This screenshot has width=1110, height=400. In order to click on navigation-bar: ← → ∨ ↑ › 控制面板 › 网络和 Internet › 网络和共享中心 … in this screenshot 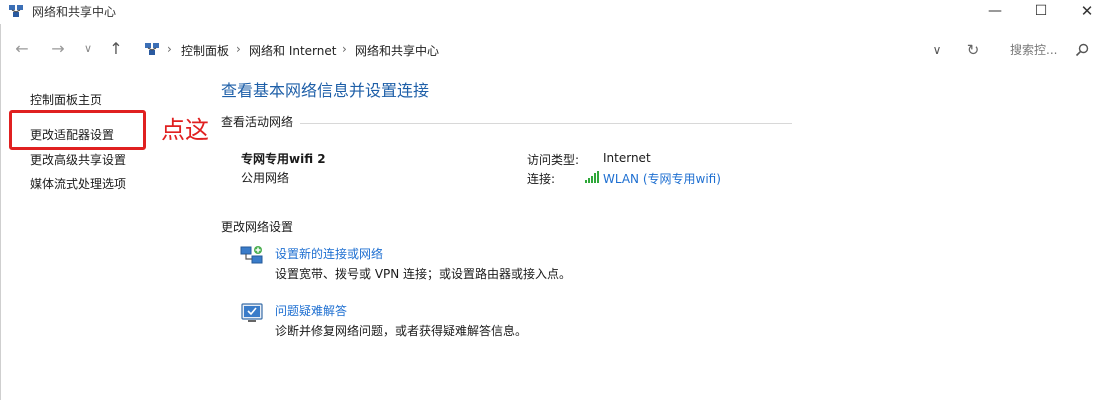, I will do `click(555, 49)`.